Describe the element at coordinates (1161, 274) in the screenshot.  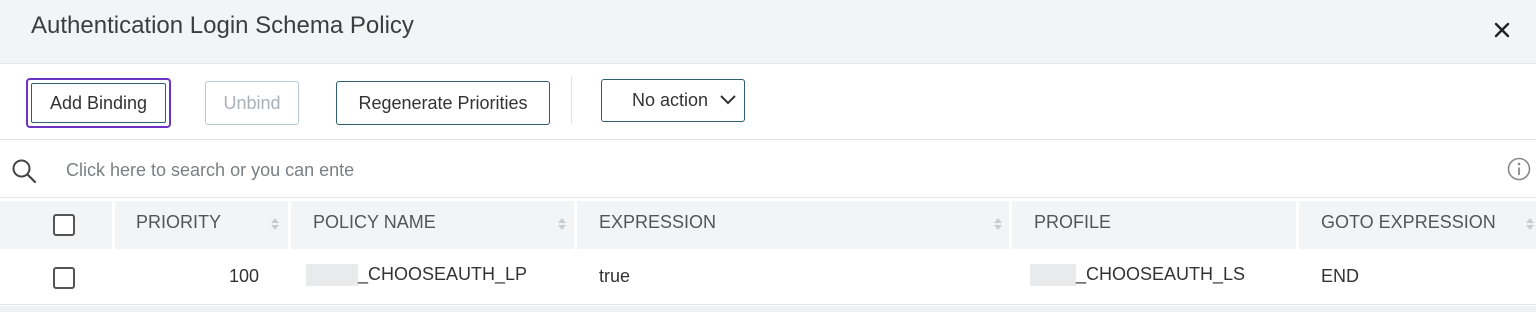
I see `cell-profile-text: _CHOOSEAUTH_LS` at that location.